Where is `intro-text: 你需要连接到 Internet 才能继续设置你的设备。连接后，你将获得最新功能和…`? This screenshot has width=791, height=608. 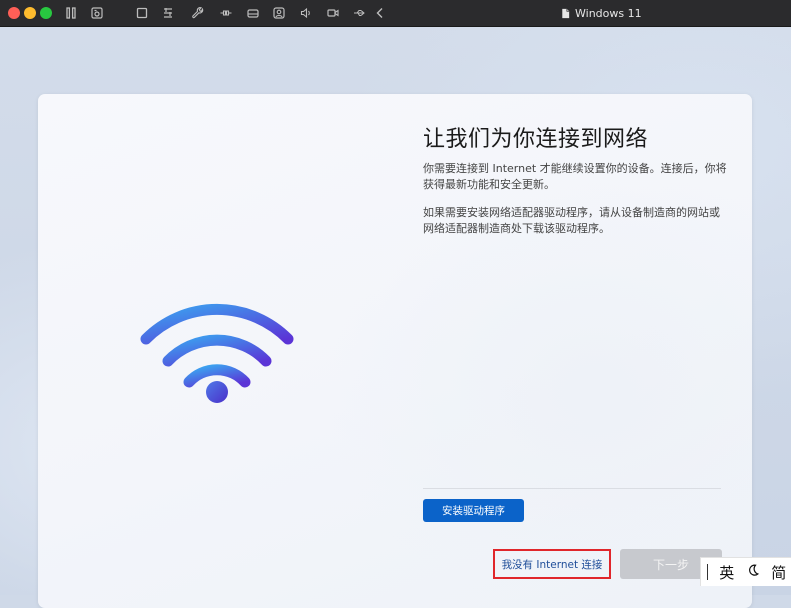 intro-text: 你需要连接到 Internet 才能继续设置你的设备。连接后，你将获得最新功能和… is located at coordinates (575, 176).